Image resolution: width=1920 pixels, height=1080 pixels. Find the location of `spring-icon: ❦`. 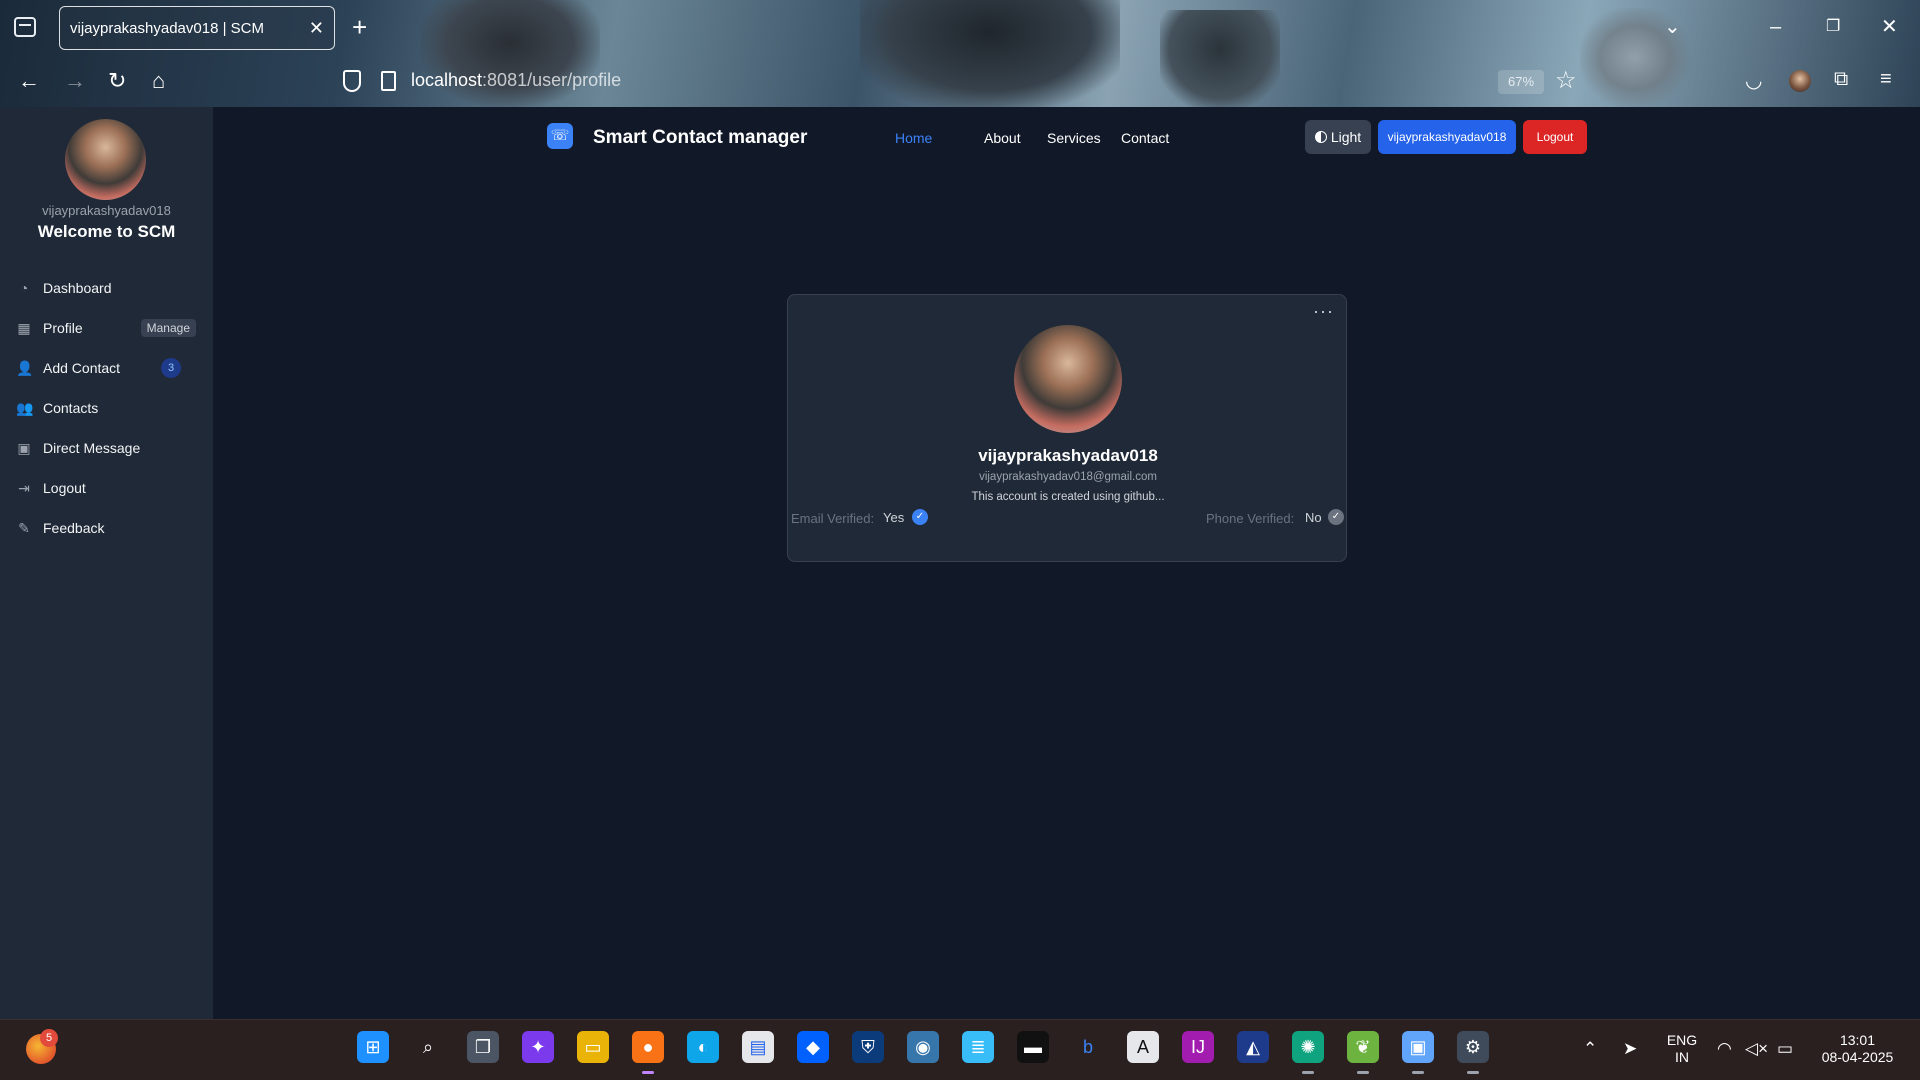

spring-icon: ❦ is located at coordinates (1363, 1047).